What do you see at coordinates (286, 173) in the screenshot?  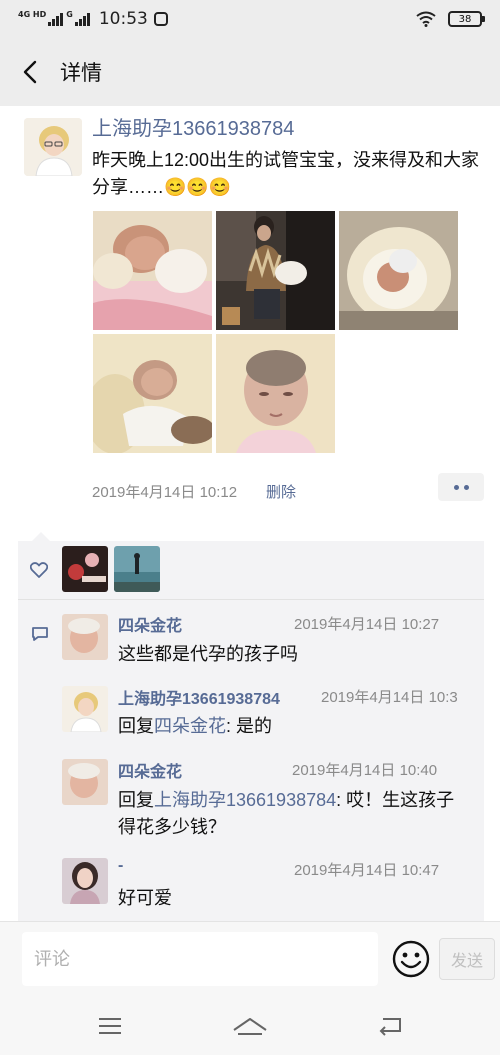 I see `post-text: 昨天晚上12:00出生的试管宝宝，没来得及和大家分享……😊😊😊` at bounding box center [286, 173].